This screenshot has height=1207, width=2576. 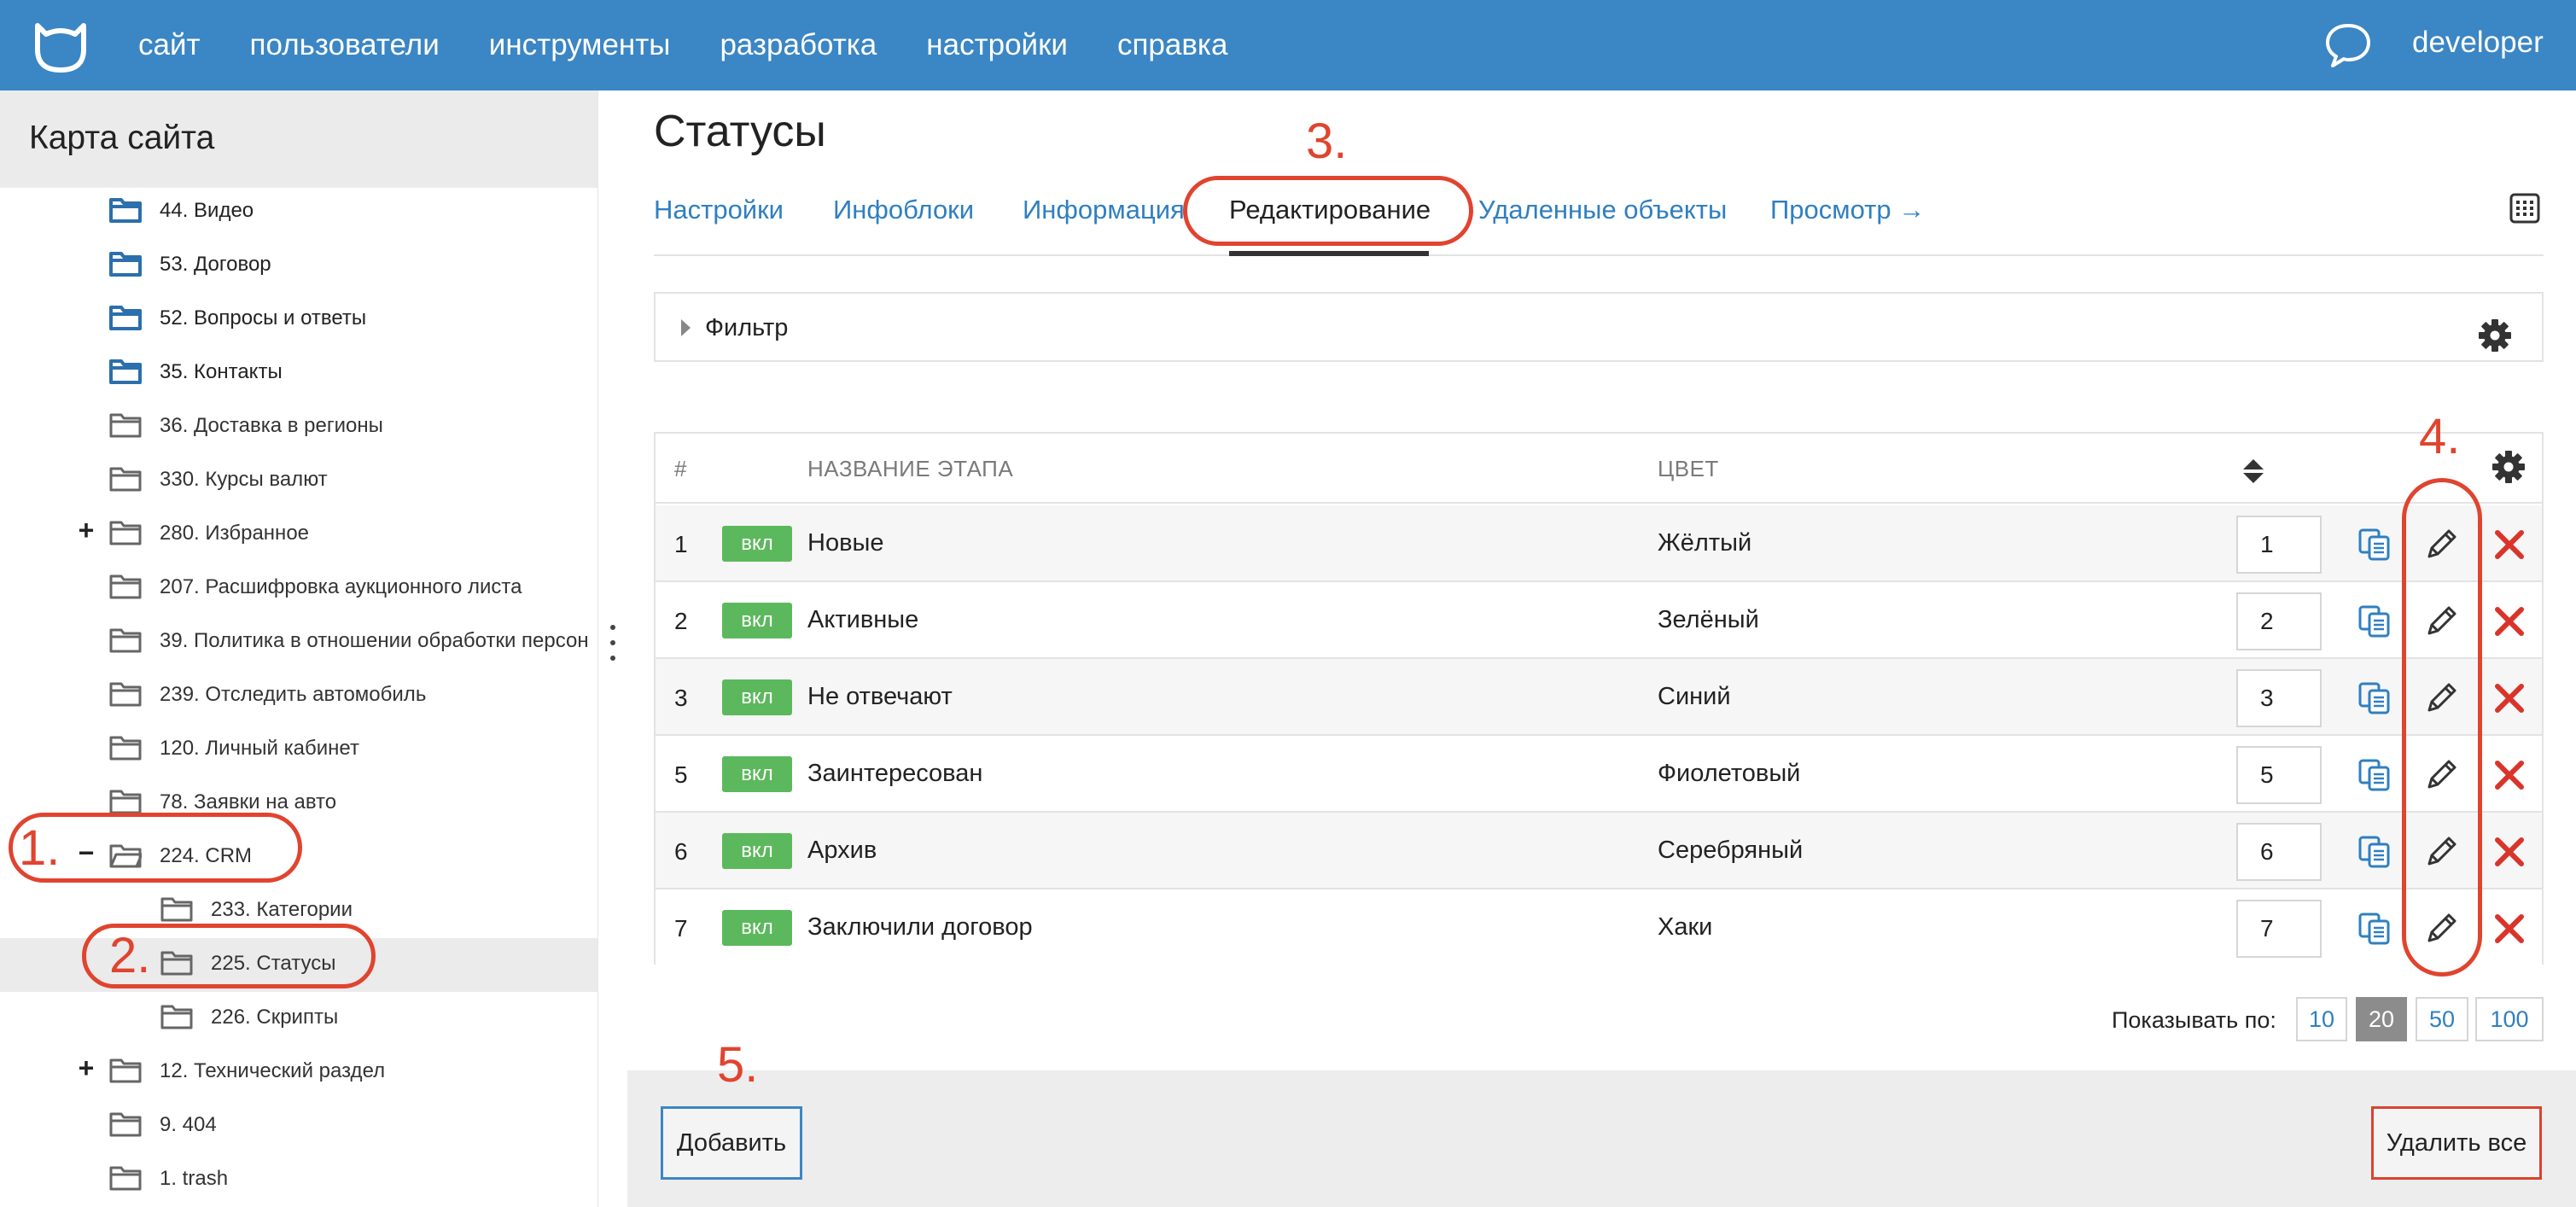 I want to click on nav-help: справка, so click(x=1172, y=45).